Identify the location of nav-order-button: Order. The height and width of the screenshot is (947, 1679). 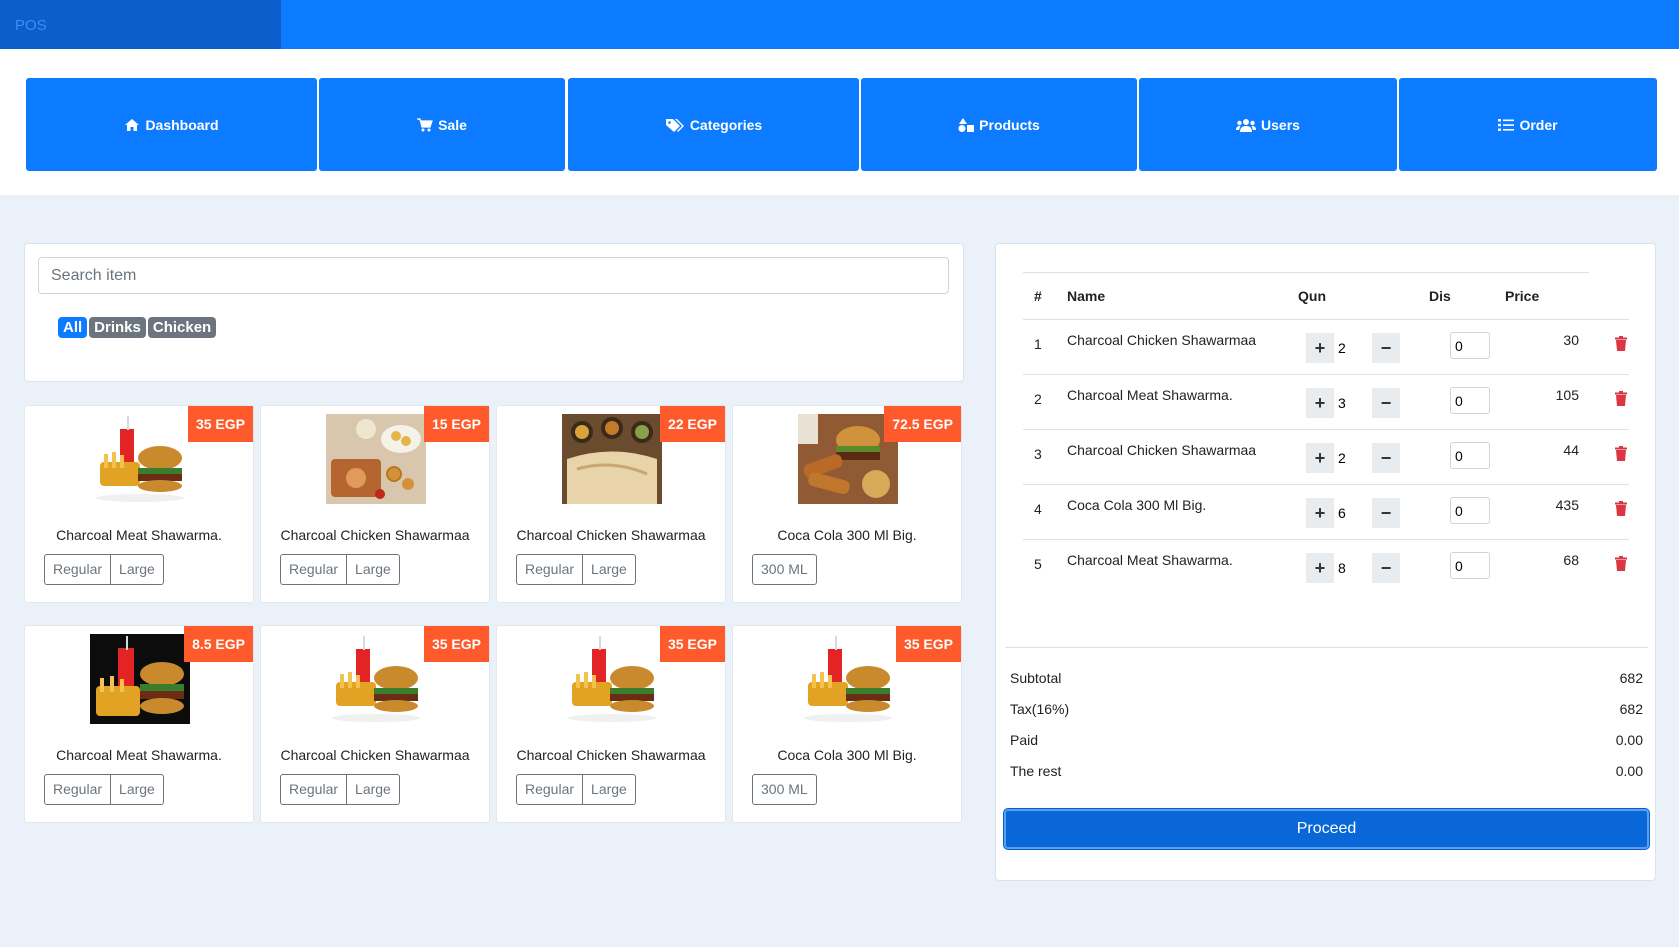
(1528, 124).